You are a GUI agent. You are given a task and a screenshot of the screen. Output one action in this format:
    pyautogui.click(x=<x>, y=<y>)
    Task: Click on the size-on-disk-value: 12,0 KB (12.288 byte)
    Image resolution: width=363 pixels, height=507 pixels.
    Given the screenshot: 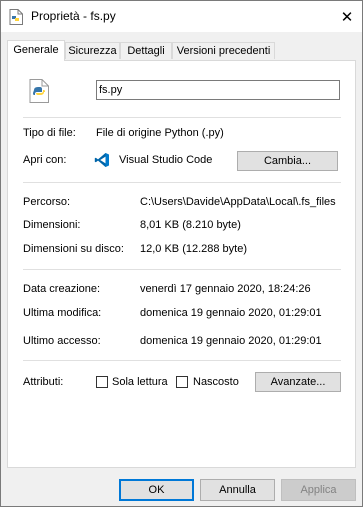 What is the action you would take?
    pyautogui.click(x=194, y=249)
    